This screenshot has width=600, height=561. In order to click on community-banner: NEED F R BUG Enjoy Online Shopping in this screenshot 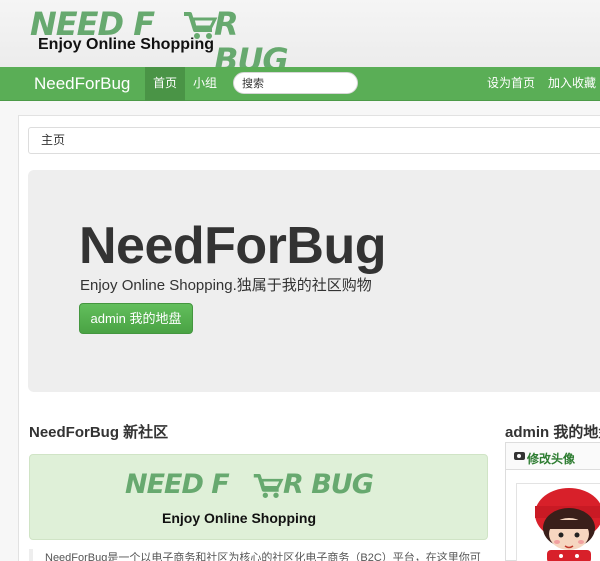, I will do `click(258, 497)`.